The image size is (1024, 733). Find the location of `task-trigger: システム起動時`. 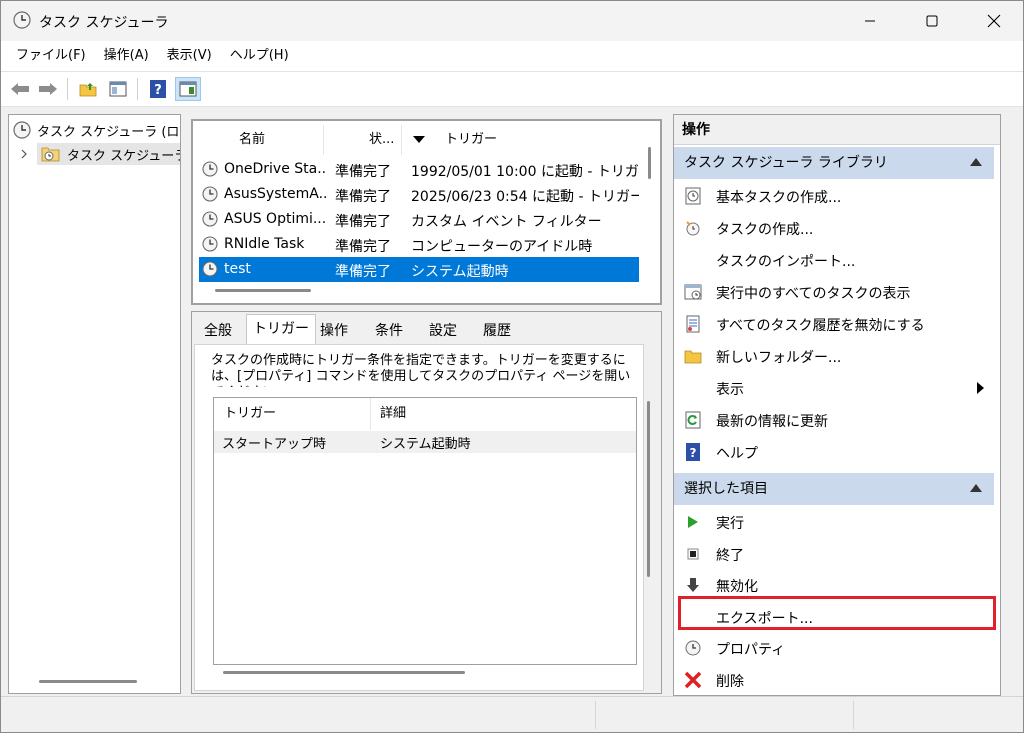

task-trigger: システム起動時 is located at coordinates (460, 272).